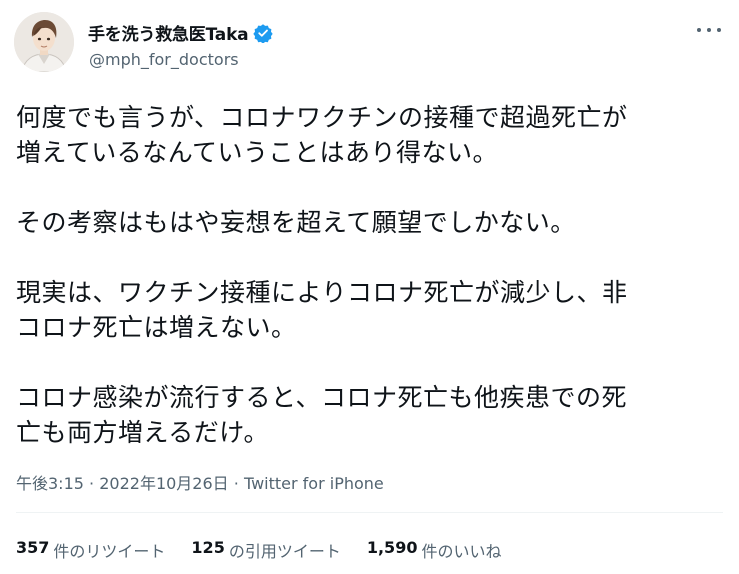  I want to click on likes-count: 1,590, so click(392, 547).